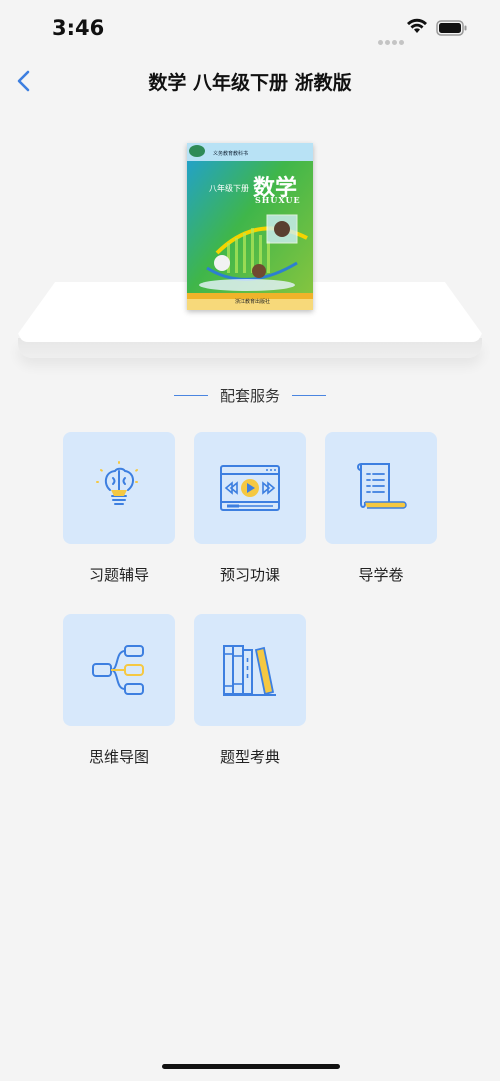  Describe the element at coordinates (253, 302) in the screenshot. I see `cover-publisher-text: 浙江教育出版社` at that location.